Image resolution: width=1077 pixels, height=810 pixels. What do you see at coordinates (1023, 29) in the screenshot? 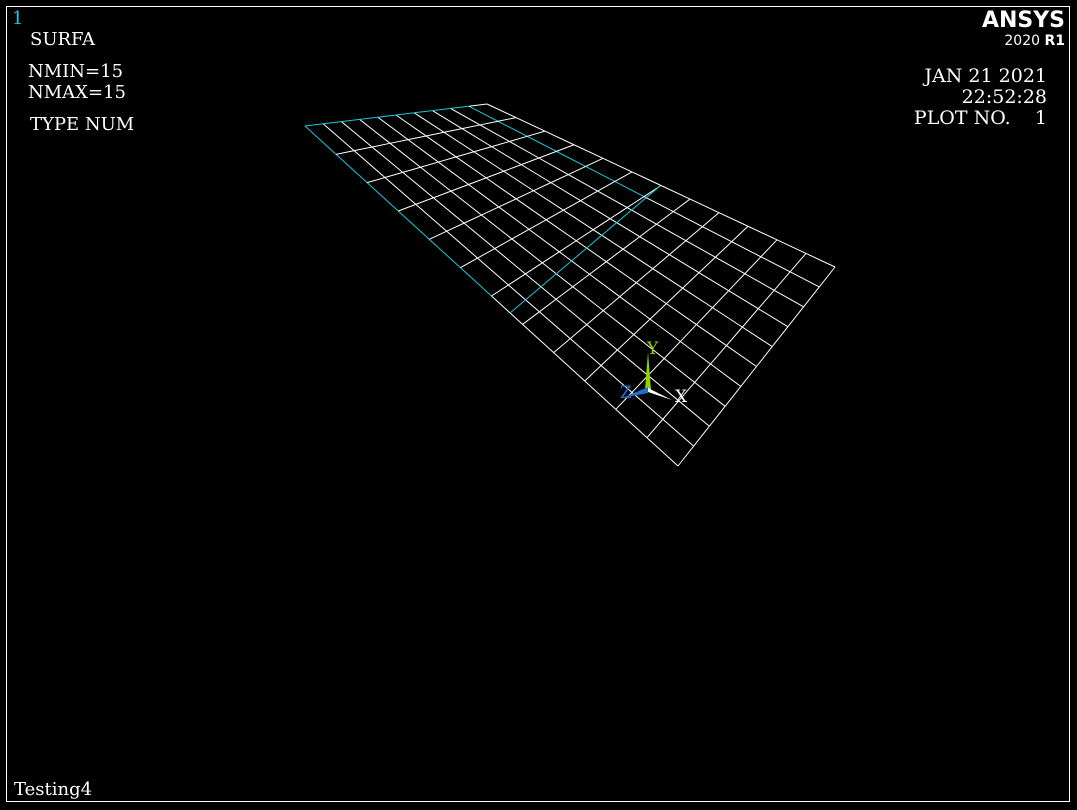
I see `ansys-logo: ANSYS 2020 R1` at bounding box center [1023, 29].